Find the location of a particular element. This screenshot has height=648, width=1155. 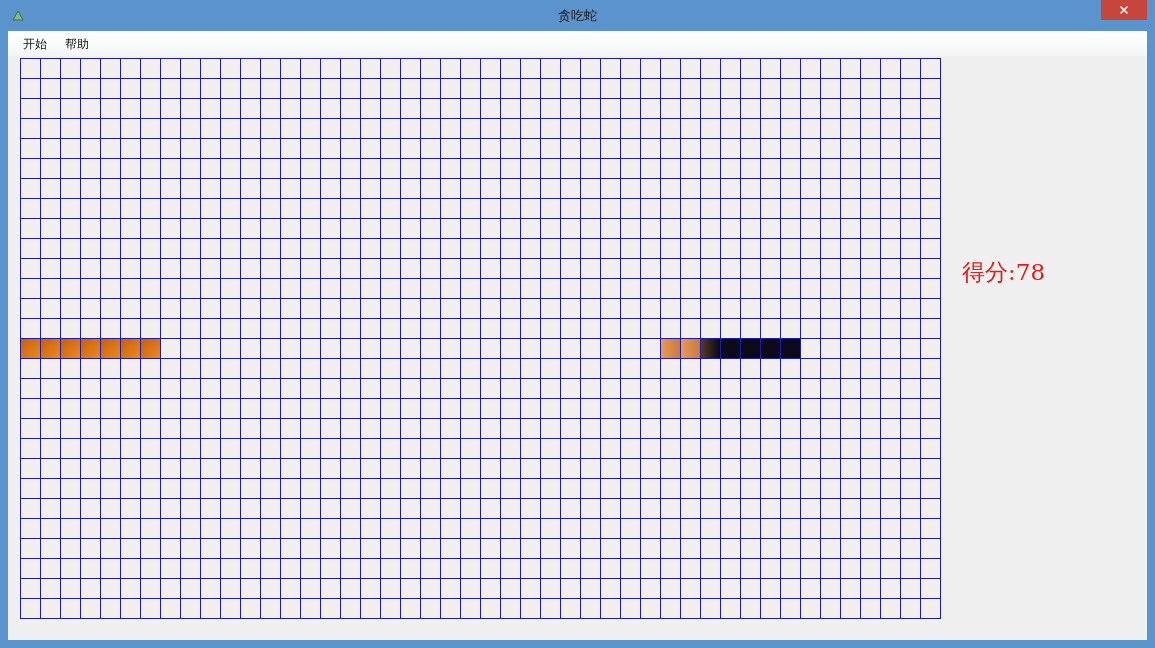

close-icon is located at coordinates (1124, 10).